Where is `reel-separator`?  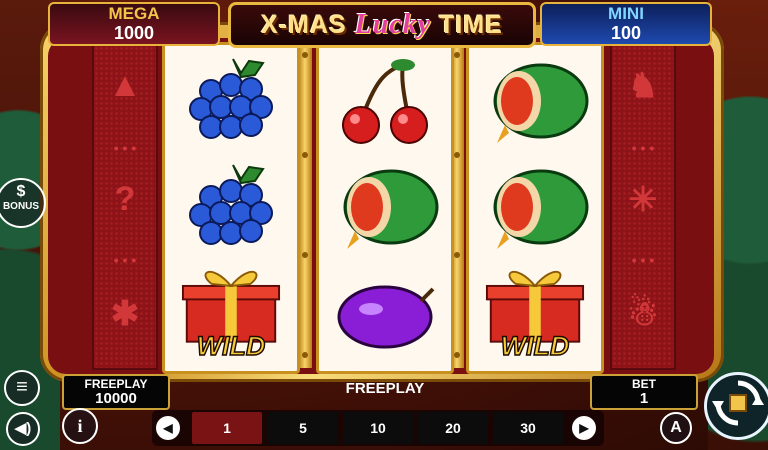 reel-separator is located at coordinates (305, 205).